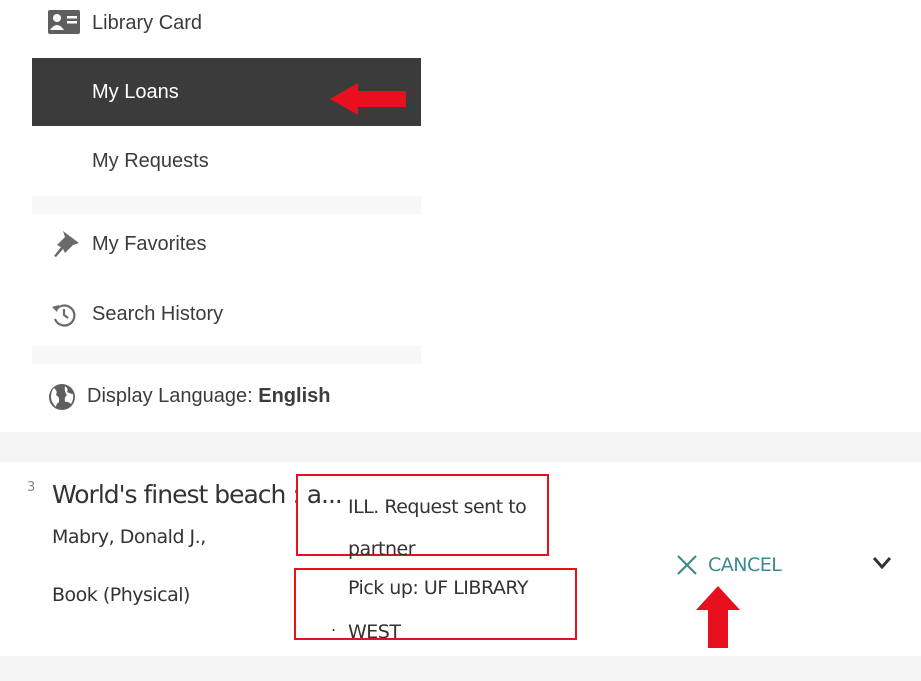 The image size is (921, 681). What do you see at coordinates (129, 537) in the screenshot?
I see `item-author: Mabry, Donald J.,` at bounding box center [129, 537].